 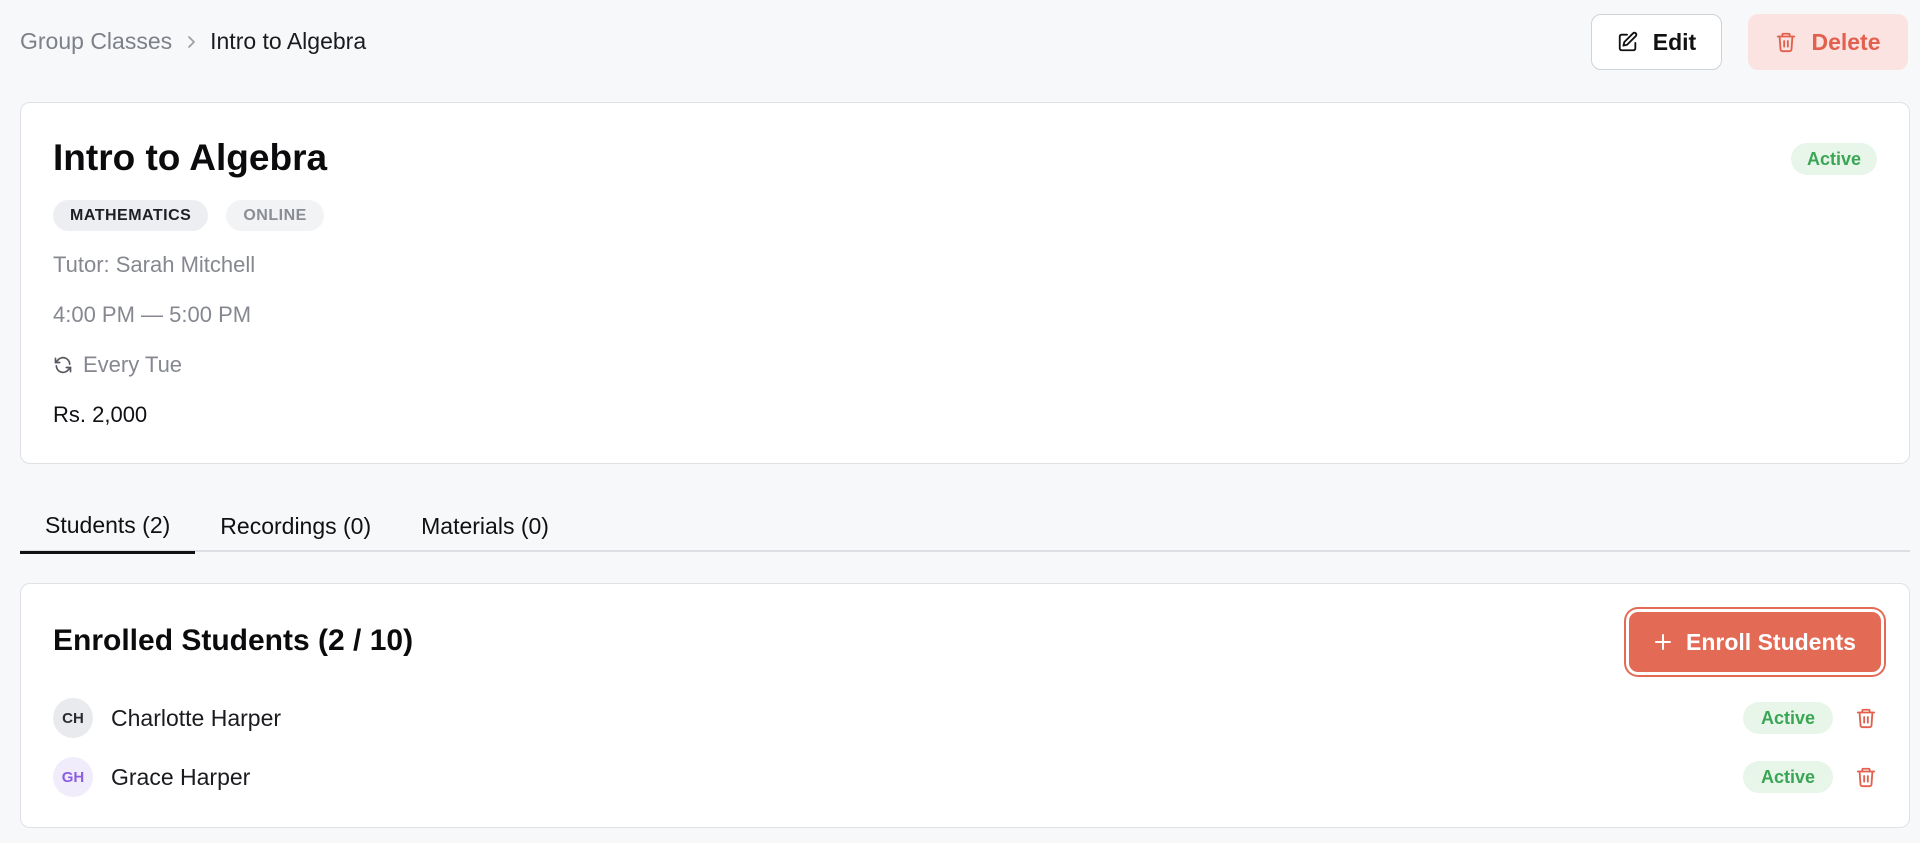 I want to click on avatar: CH, so click(x=73, y=718).